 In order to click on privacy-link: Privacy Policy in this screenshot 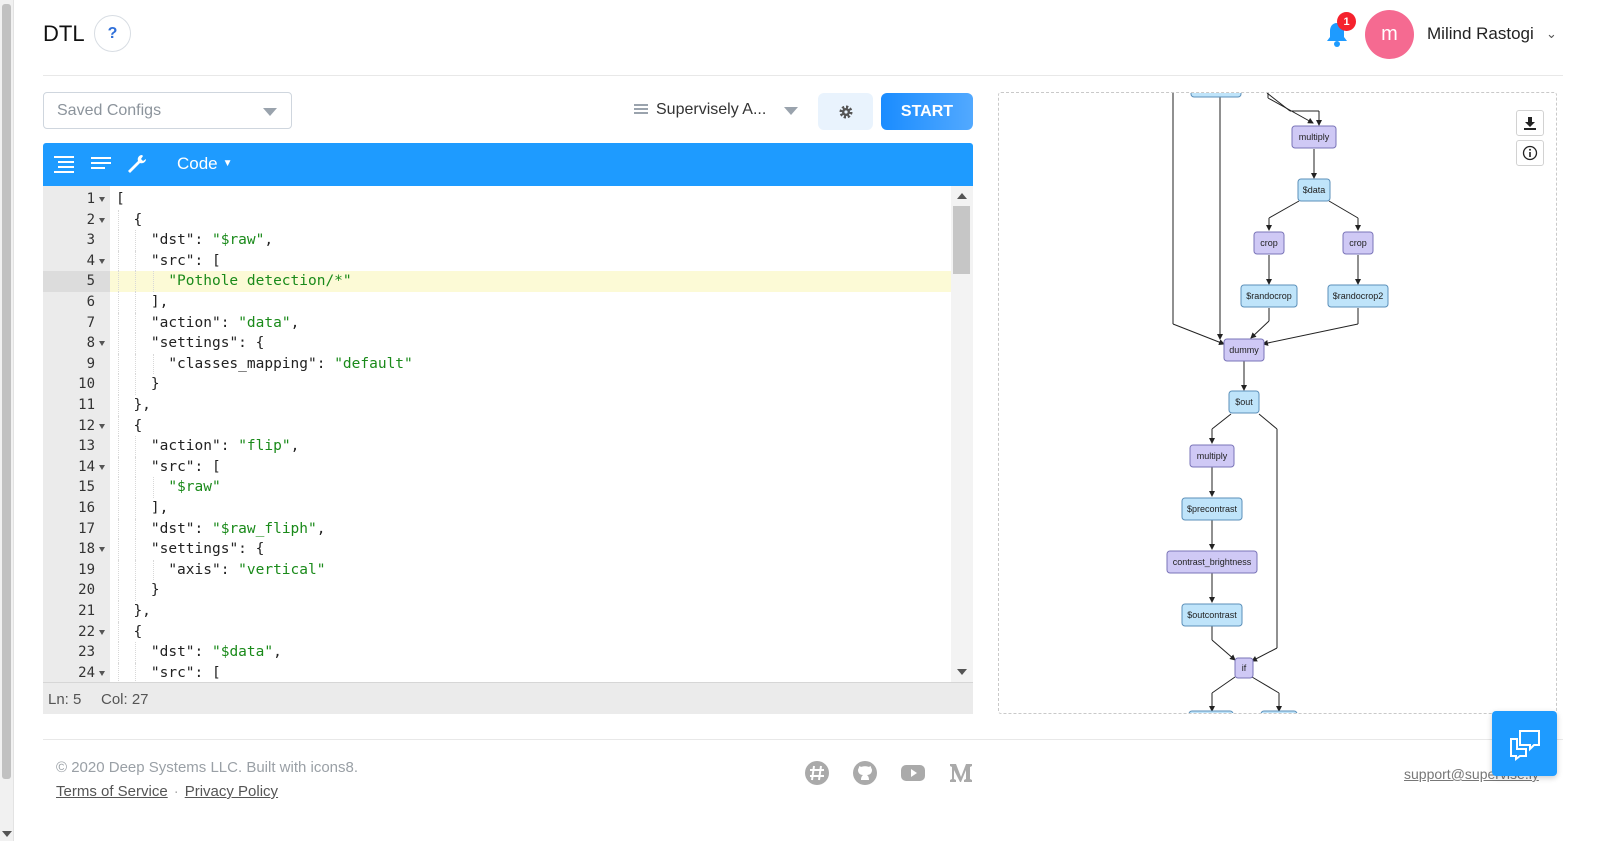, I will do `click(231, 791)`.